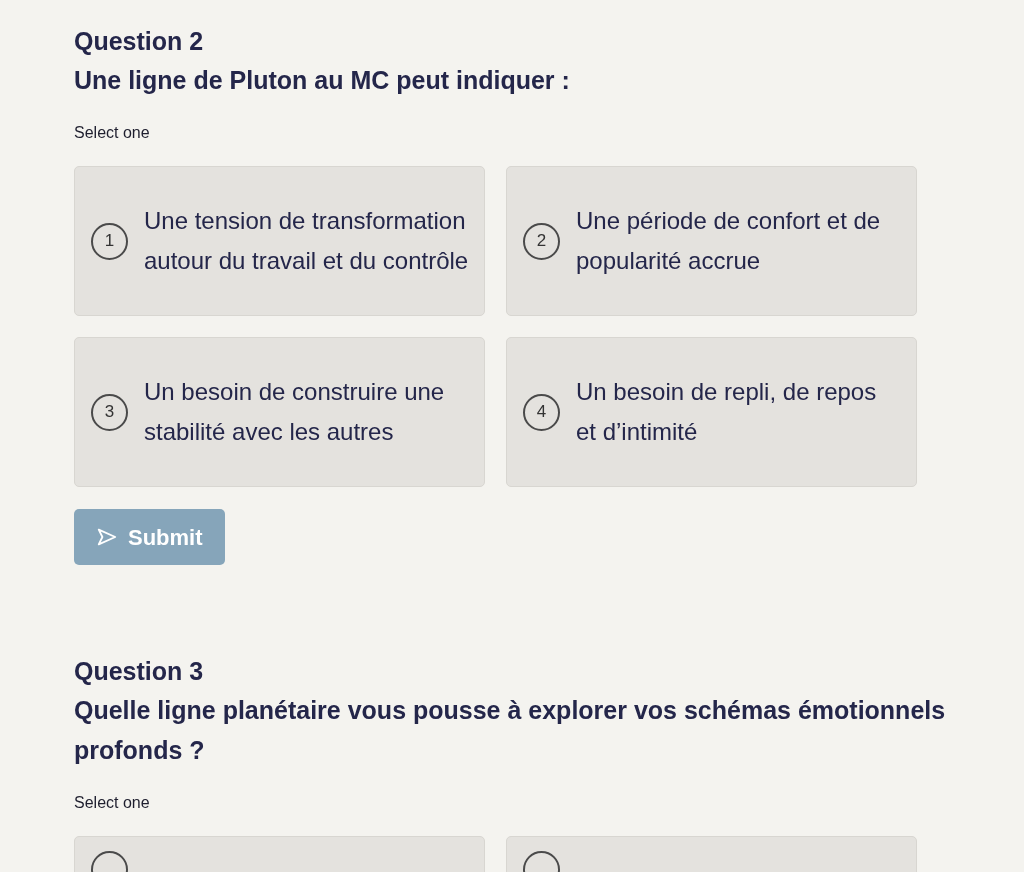  Describe the element at coordinates (541, 241) in the screenshot. I see `option-number-badge: 2` at that location.